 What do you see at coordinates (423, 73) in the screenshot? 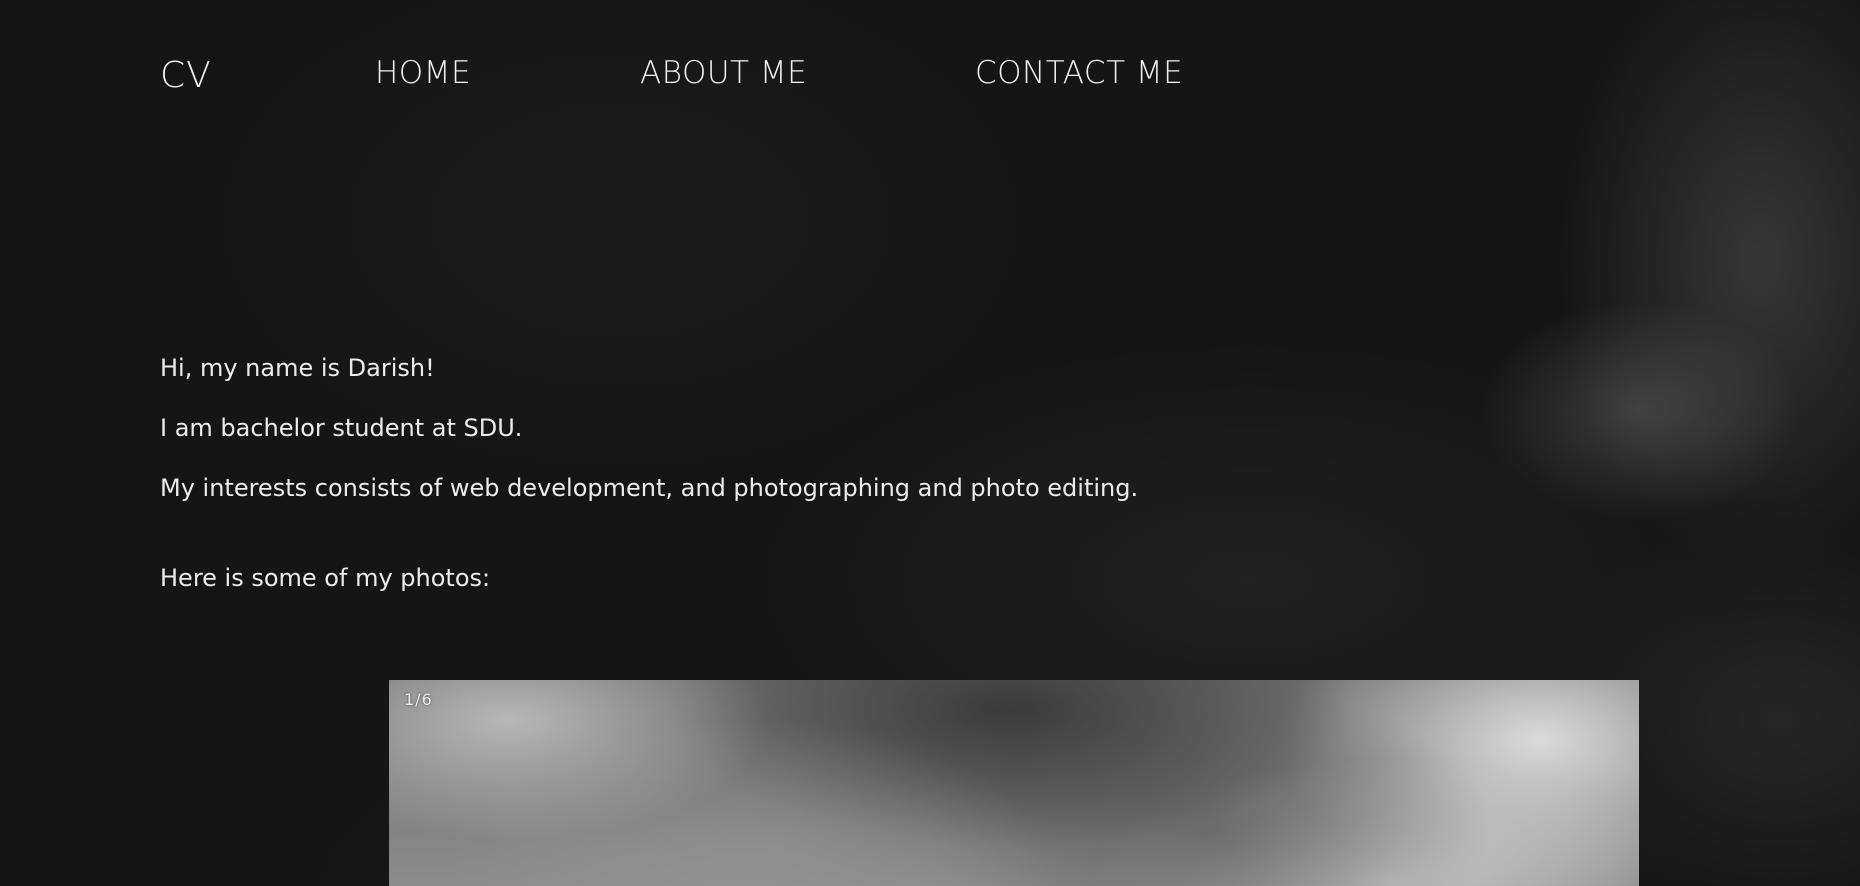
I see `nav-home-link: HOME` at bounding box center [423, 73].